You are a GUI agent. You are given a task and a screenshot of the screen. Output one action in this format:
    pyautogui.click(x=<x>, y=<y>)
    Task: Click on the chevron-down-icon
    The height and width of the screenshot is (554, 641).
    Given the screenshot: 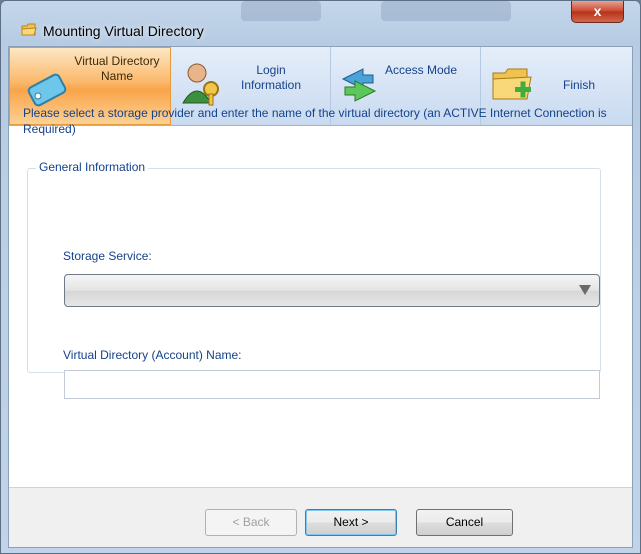 What is the action you would take?
    pyautogui.click(x=585, y=290)
    